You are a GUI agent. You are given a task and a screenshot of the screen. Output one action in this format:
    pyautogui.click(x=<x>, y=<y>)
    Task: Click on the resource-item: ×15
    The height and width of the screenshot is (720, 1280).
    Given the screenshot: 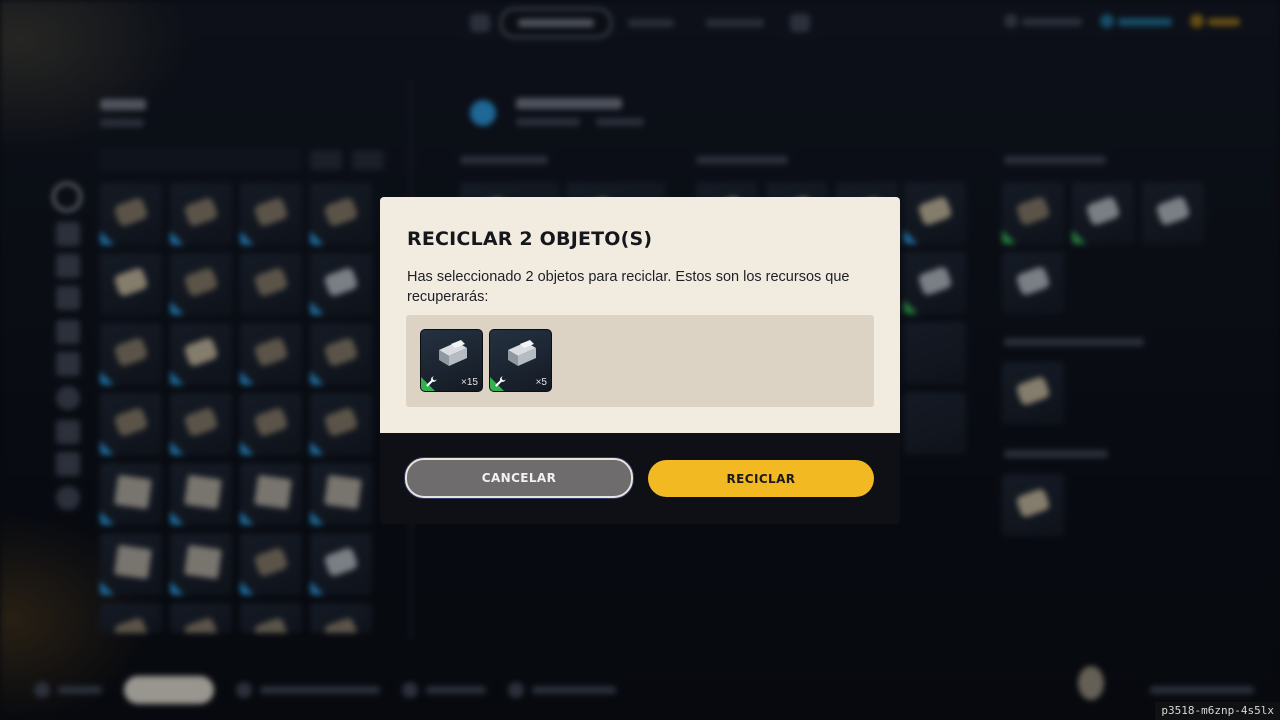 What is the action you would take?
    pyautogui.click(x=451, y=360)
    